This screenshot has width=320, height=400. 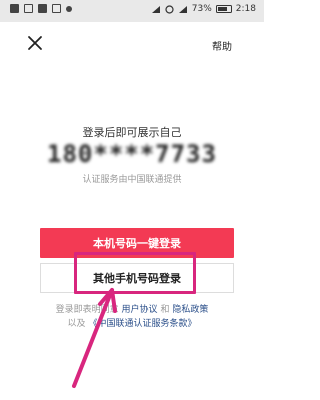 What do you see at coordinates (94, 338) in the screenshot?
I see `pointer-arrow-annotation` at bounding box center [94, 338].